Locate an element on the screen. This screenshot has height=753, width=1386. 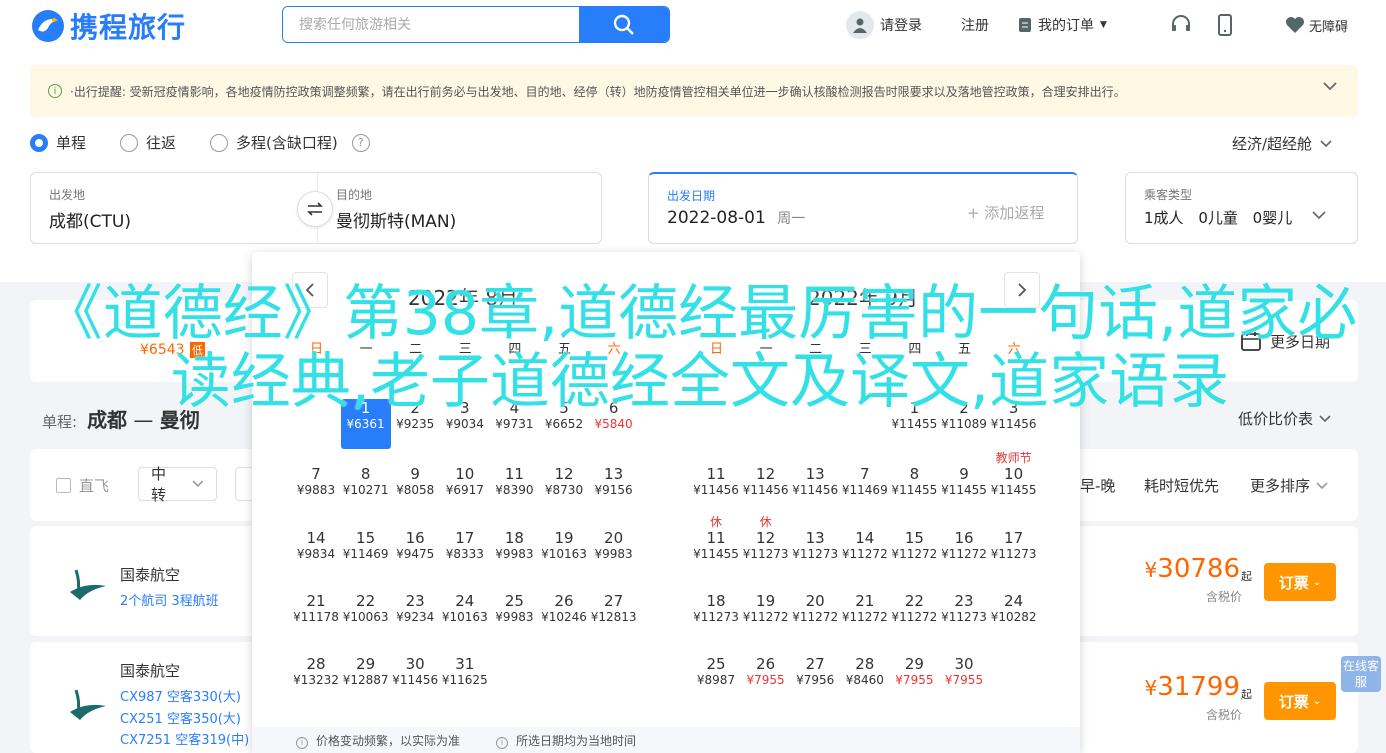
mobile-app-button is located at coordinates (1225, 25).